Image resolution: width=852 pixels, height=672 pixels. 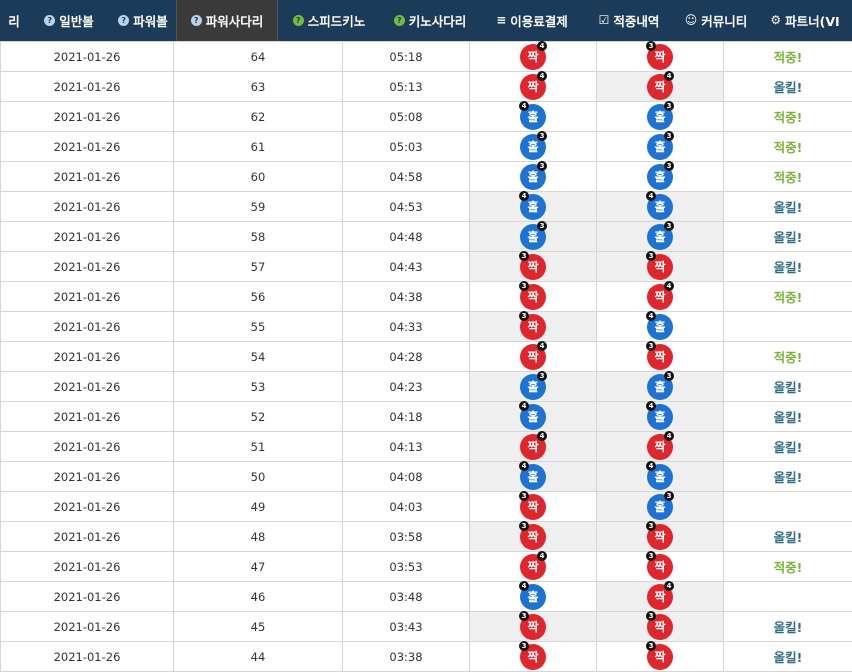 I want to click on nav-item-speed-keno: ?스피드키노, so click(x=329, y=20).